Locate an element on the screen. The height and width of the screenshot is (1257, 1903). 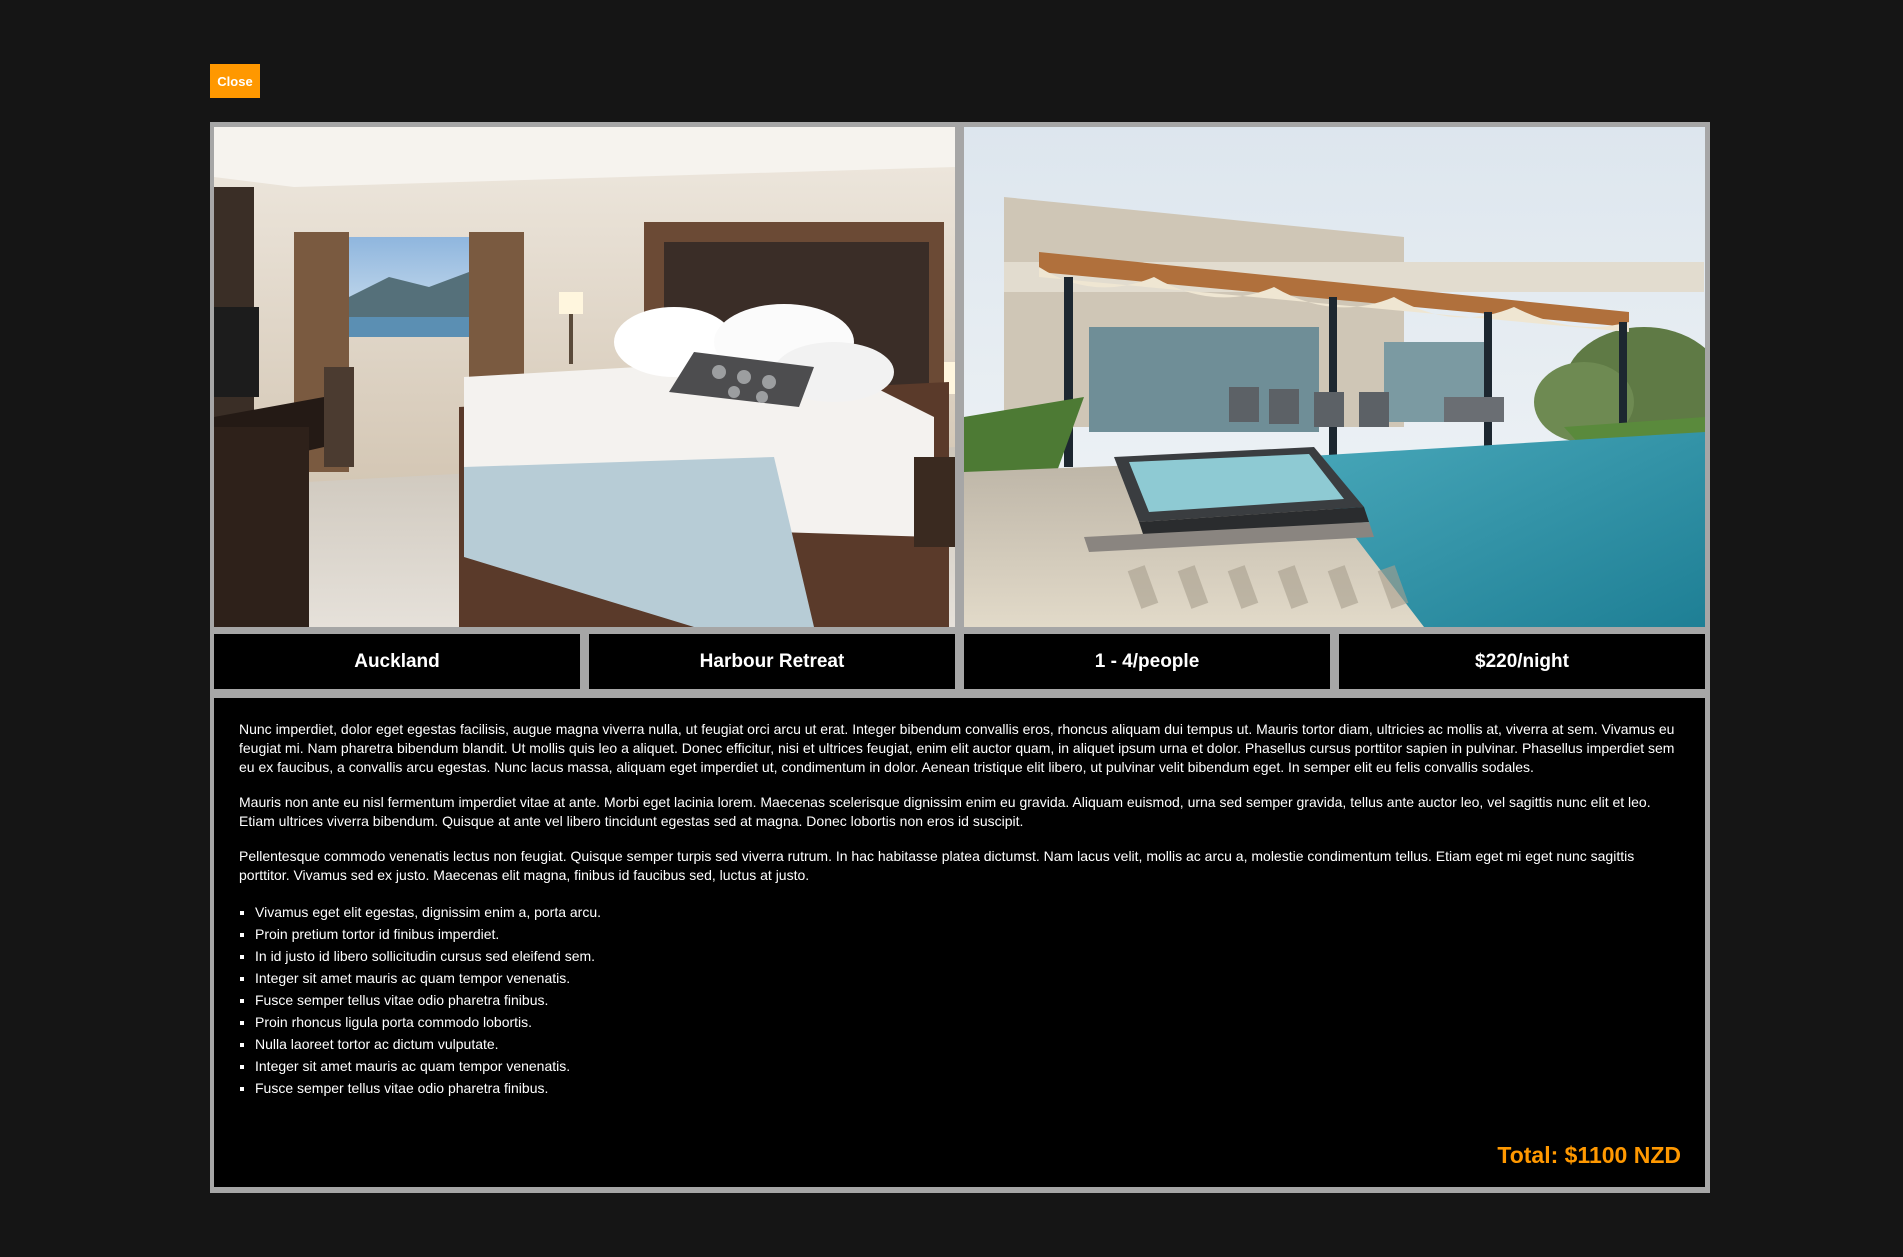
price-cell: $220/night is located at coordinates (1522, 661).